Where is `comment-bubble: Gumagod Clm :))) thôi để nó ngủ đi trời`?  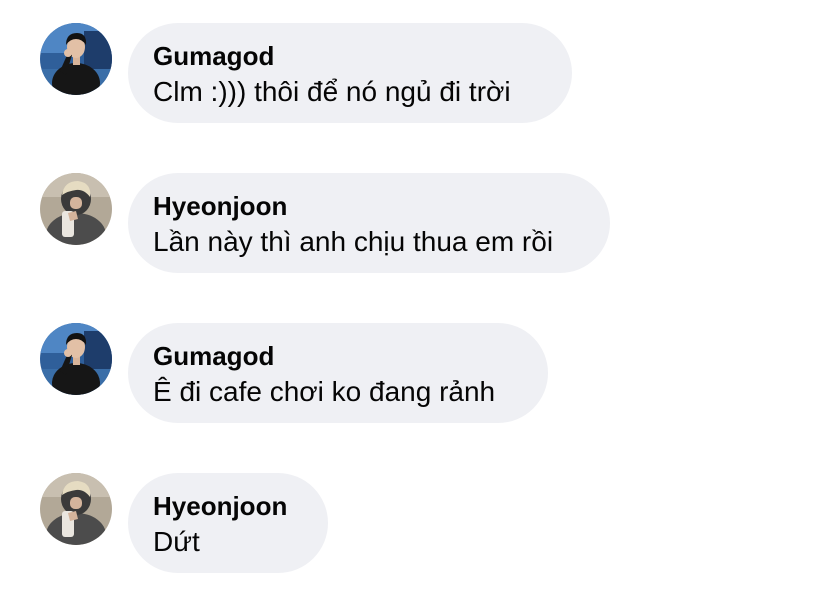 comment-bubble: Gumagod Clm :))) thôi để nó ngủ đi trời is located at coordinates (350, 73).